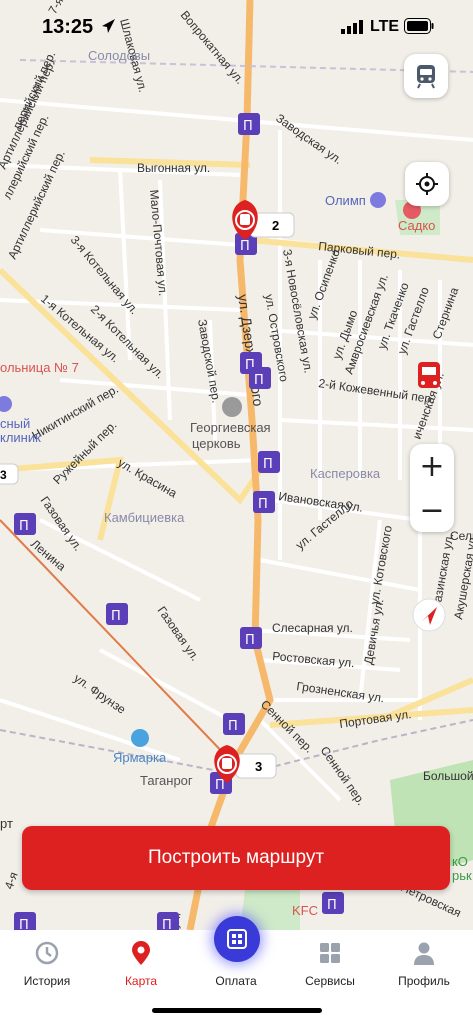  Describe the element at coordinates (3, 475) in the screenshot. I see `svg-text: 3` at that location.